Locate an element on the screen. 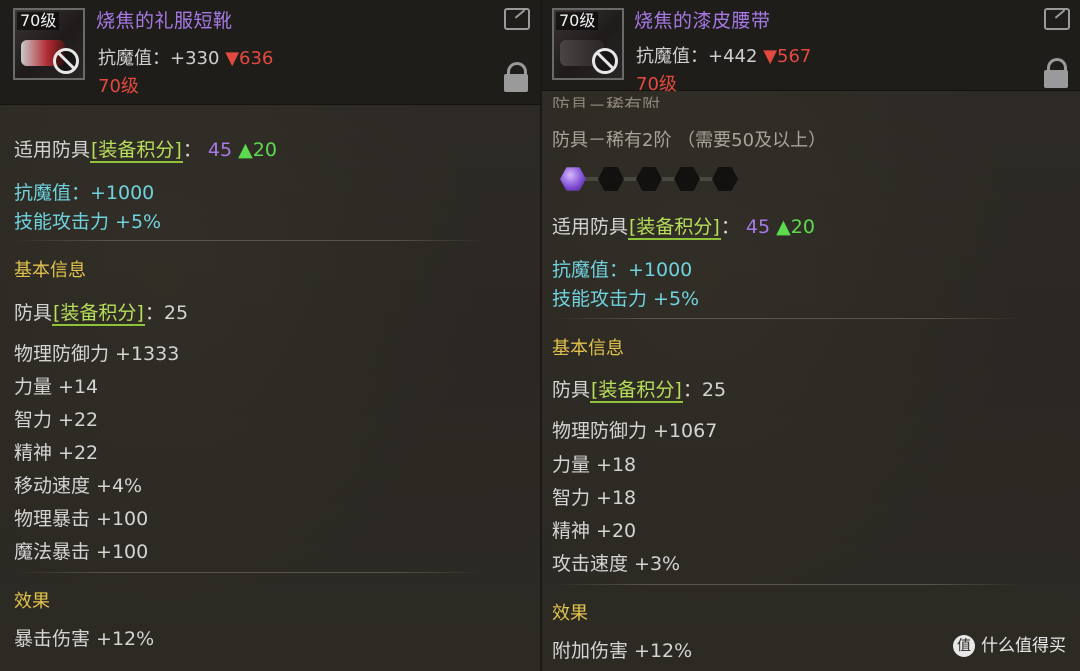 Image resolution: width=1080 pixels, height=671 pixels. effect-value: 附加伤害 +12% is located at coordinates (622, 651).